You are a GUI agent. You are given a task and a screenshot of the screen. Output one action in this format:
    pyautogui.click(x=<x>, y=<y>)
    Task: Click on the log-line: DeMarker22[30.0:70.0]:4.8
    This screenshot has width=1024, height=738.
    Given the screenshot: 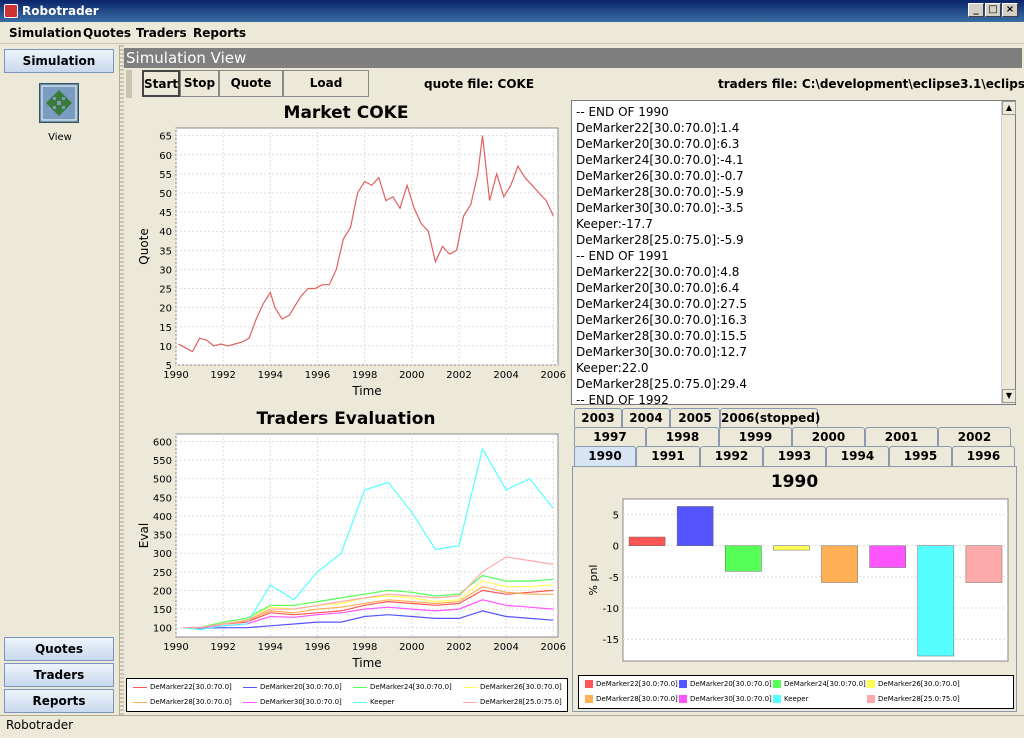 What is the action you would take?
    pyautogui.click(x=658, y=272)
    